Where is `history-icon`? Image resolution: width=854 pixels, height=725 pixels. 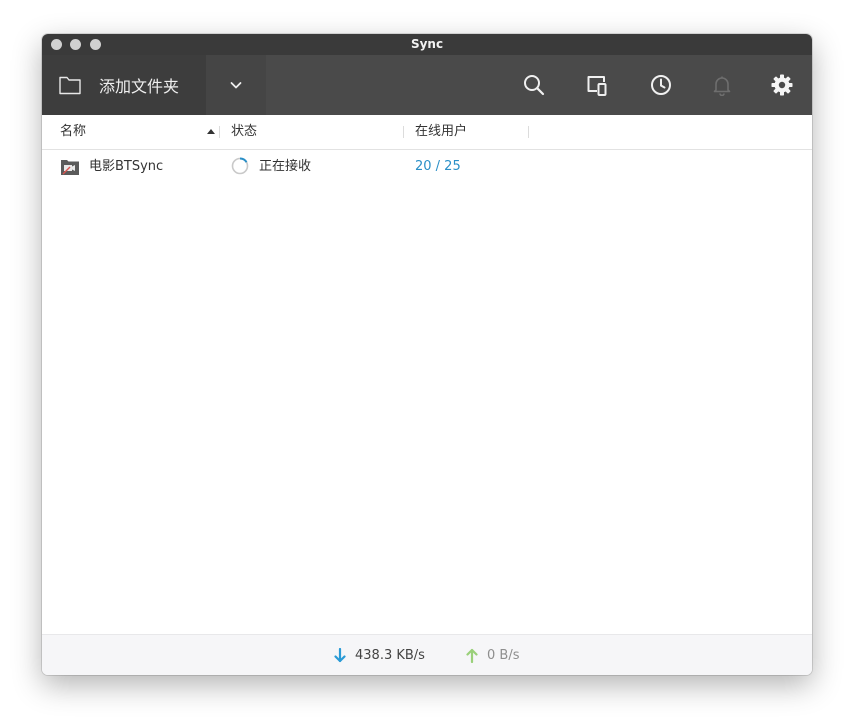 history-icon is located at coordinates (661, 85).